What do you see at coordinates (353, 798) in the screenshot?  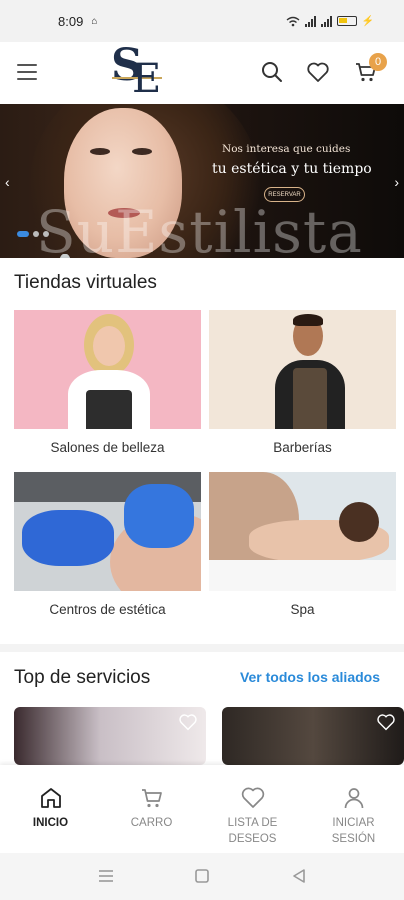 I see `user-icon` at bounding box center [353, 798].